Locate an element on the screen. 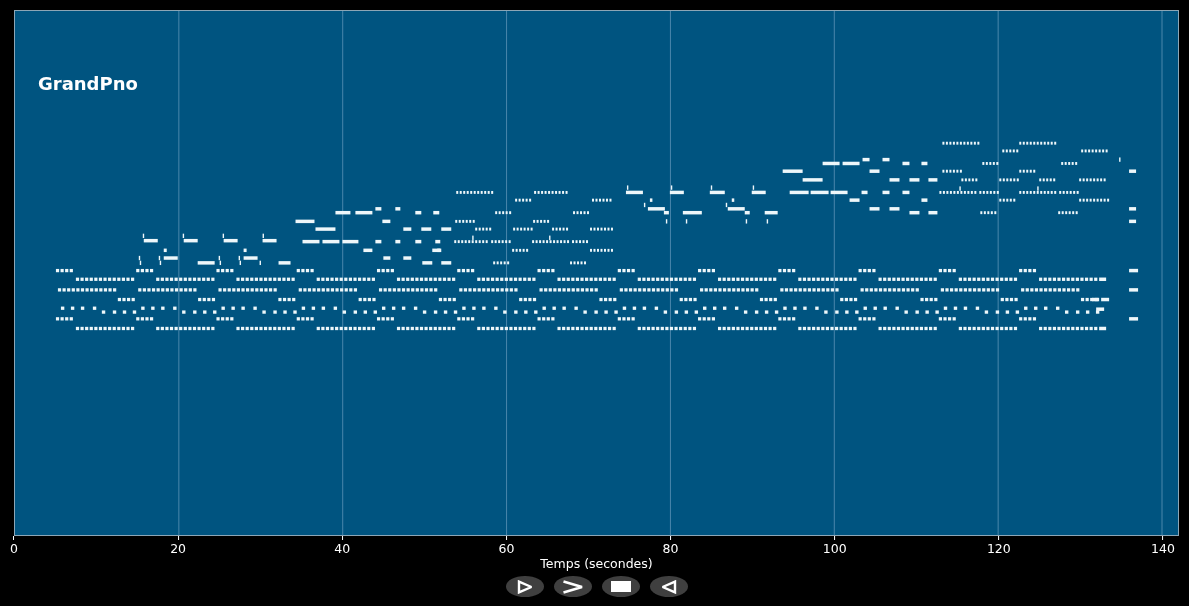 The width and height of the screenshot is (1189, 606). tick-label: 20 is located at coordinates (178, 548).